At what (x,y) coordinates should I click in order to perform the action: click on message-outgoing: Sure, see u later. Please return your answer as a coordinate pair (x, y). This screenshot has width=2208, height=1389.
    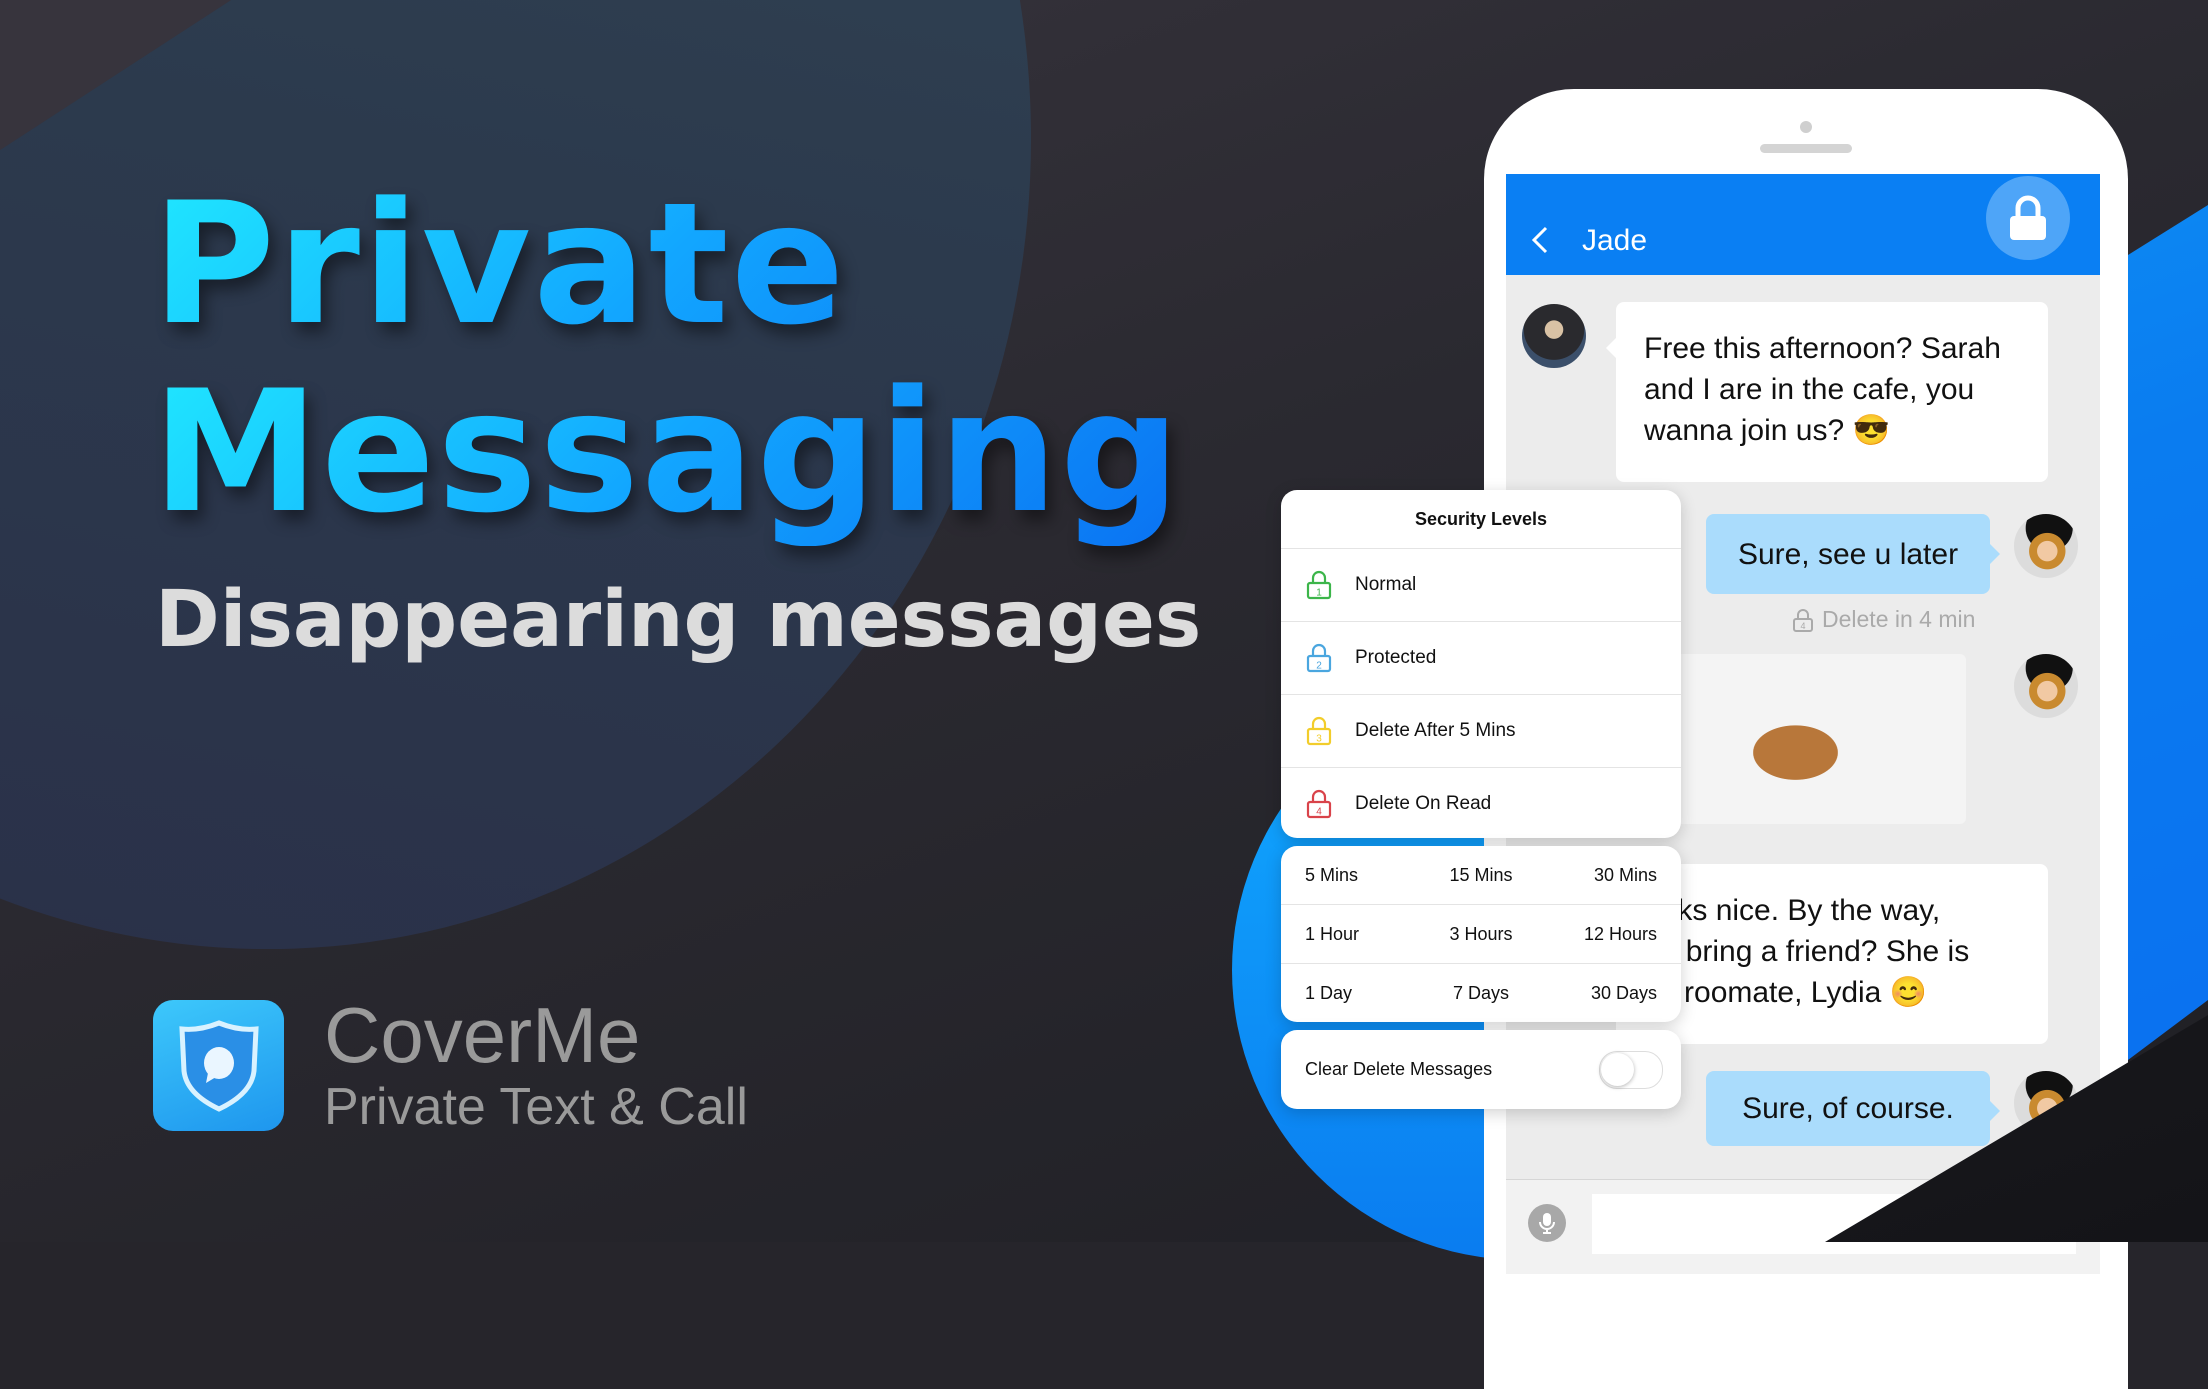
    Looking at the image, I should click on (1853, 554).